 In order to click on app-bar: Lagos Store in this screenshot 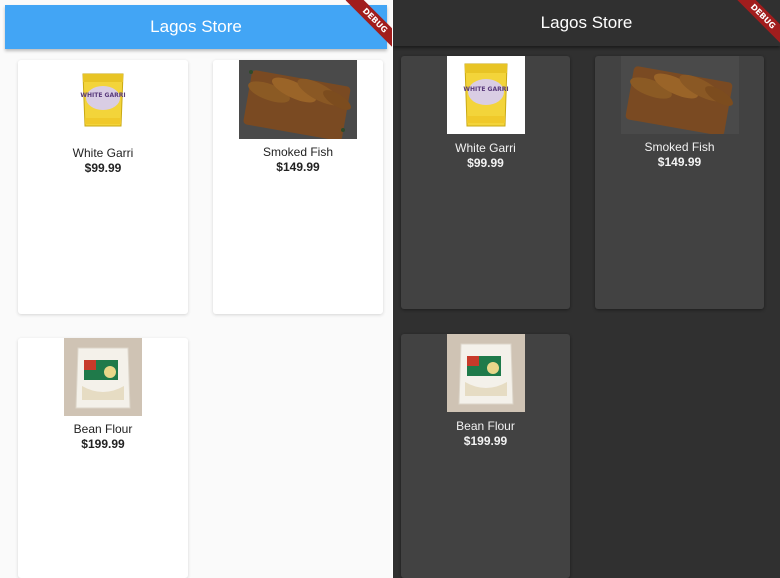, I will do `click(196, 27)`.